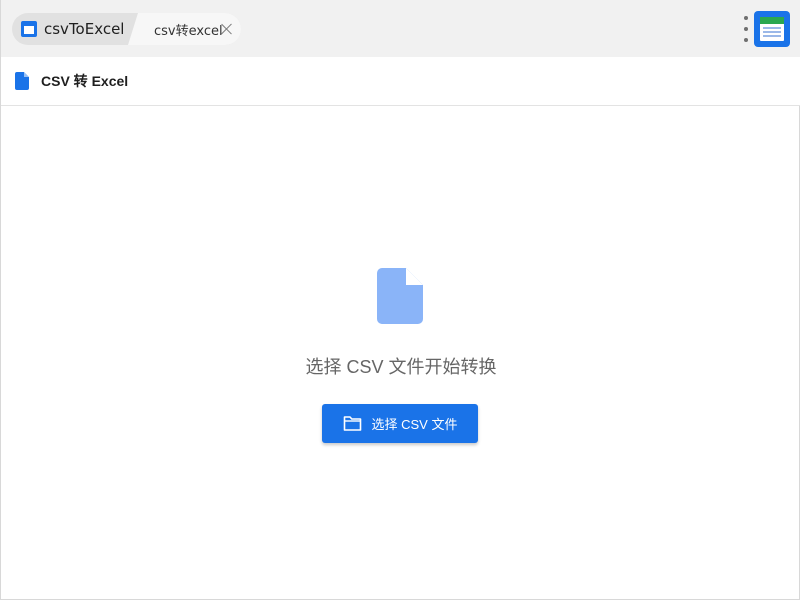  Describe the element at coordinates (746, 29) in the screenshot. I see `more-vert-icon` at that location.